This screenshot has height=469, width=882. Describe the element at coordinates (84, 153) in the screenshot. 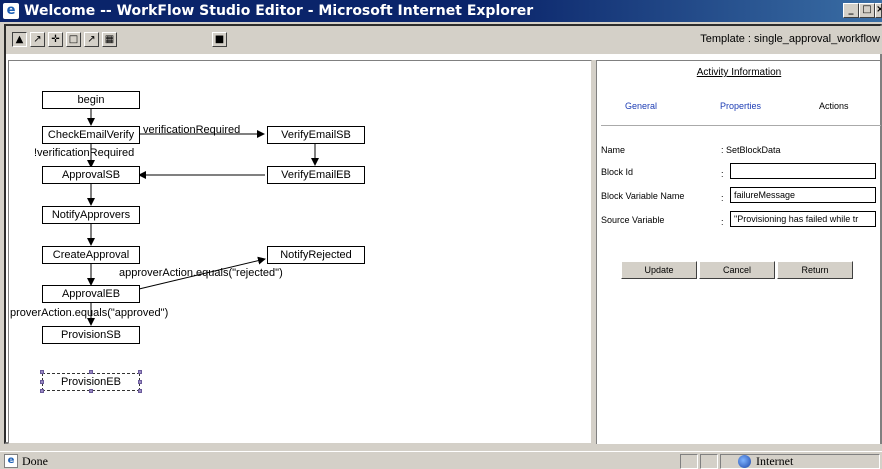

I see `edge-label-not-verification-required: !verificationRequired` at that location.